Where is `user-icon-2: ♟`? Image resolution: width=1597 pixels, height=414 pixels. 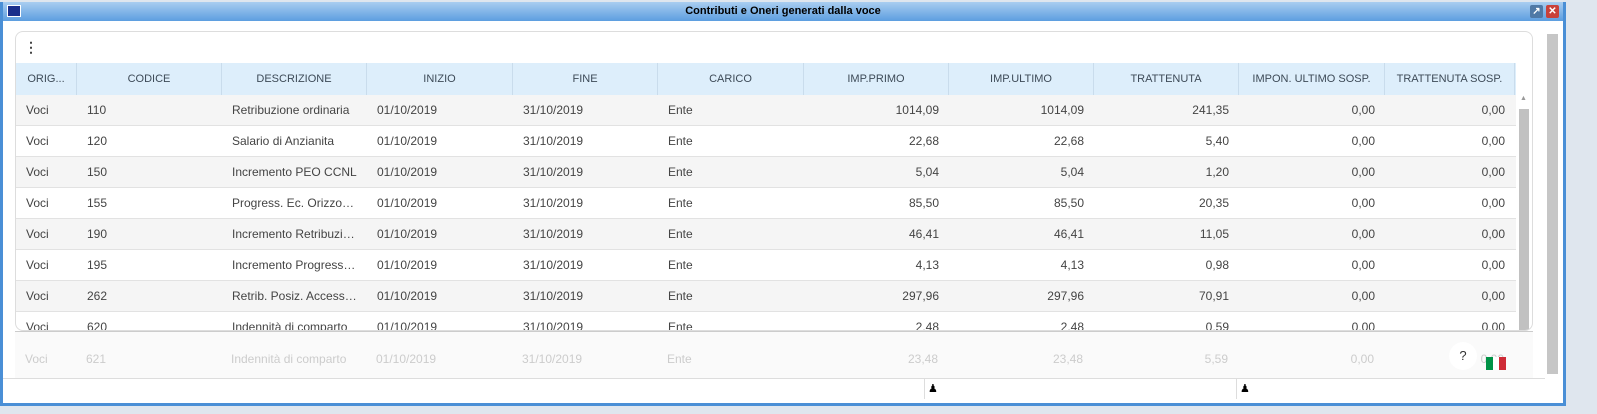
user-icon-2: ♟ is located at coordinates (1243, 389).